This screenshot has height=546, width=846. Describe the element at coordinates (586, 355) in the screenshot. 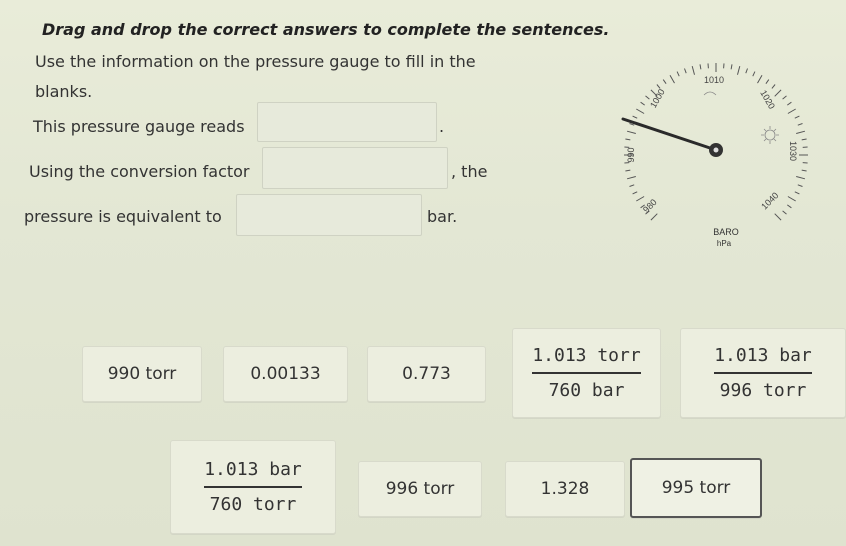

I see `fraction-numerator: 1.013 torr` at that location.